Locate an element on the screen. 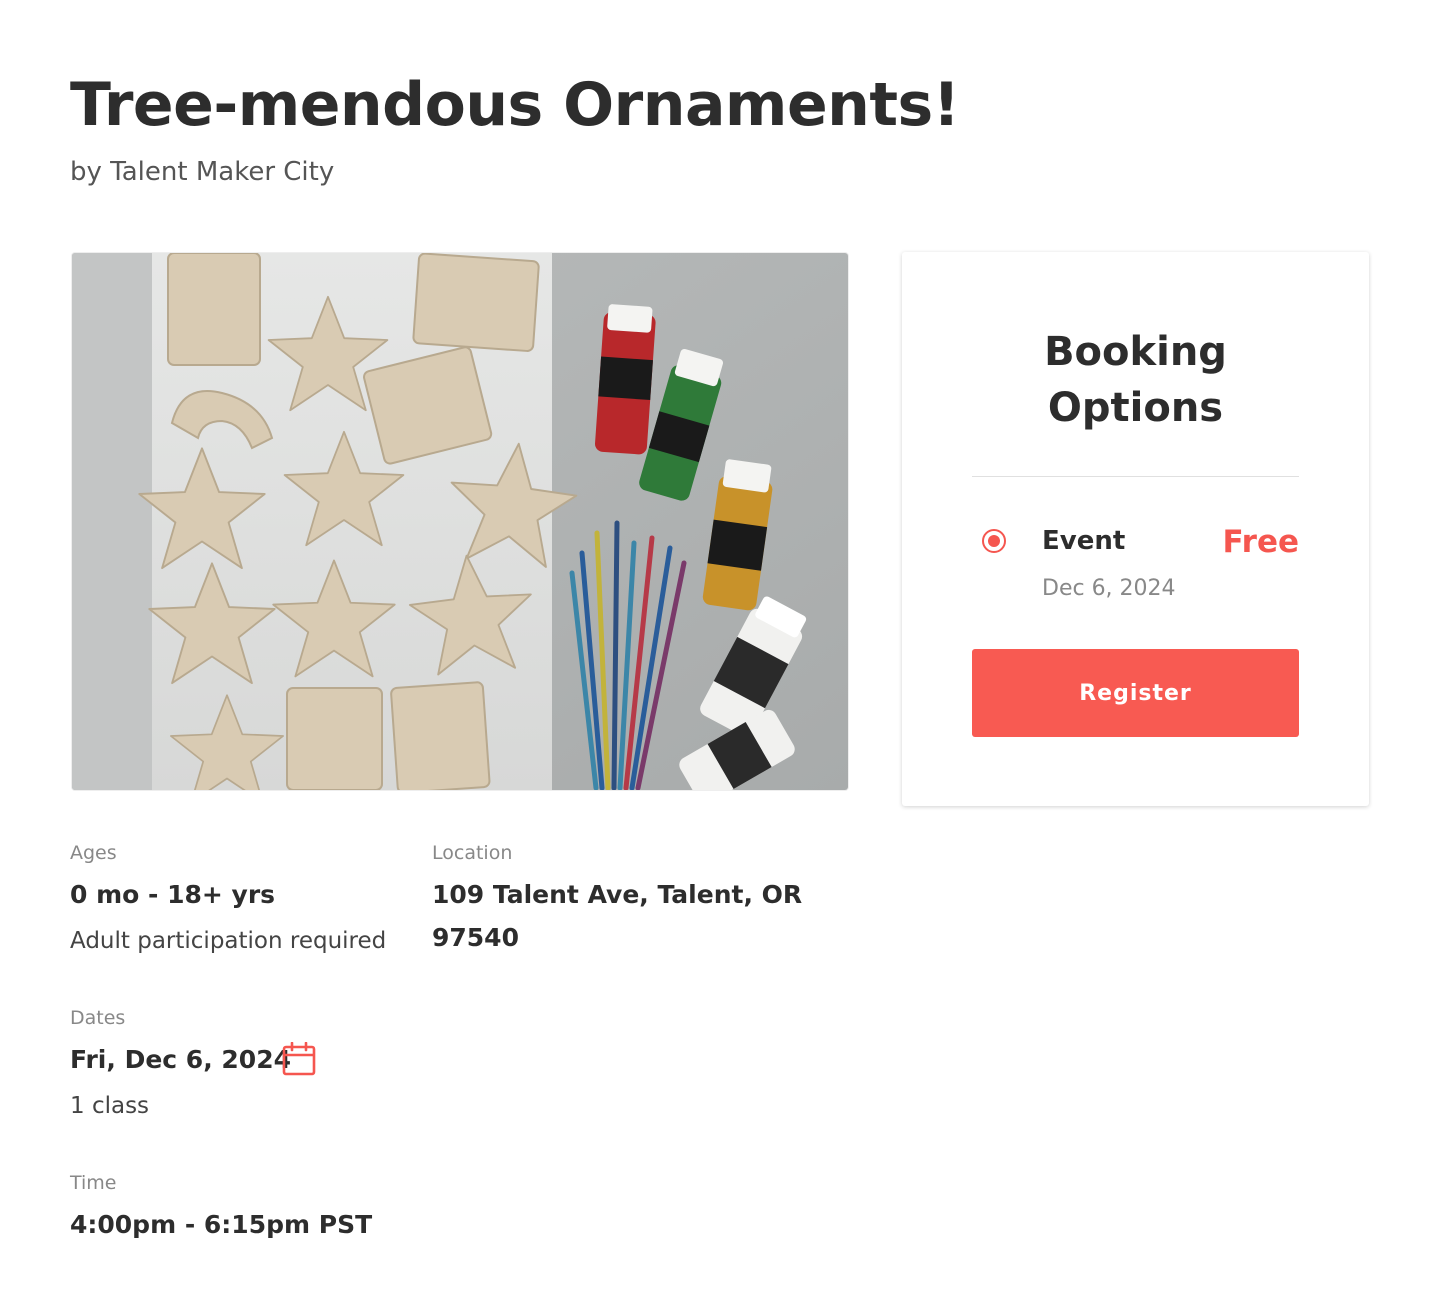  ages-value: 0 mo - 18+ yrs is located at coordinates (173, 894).